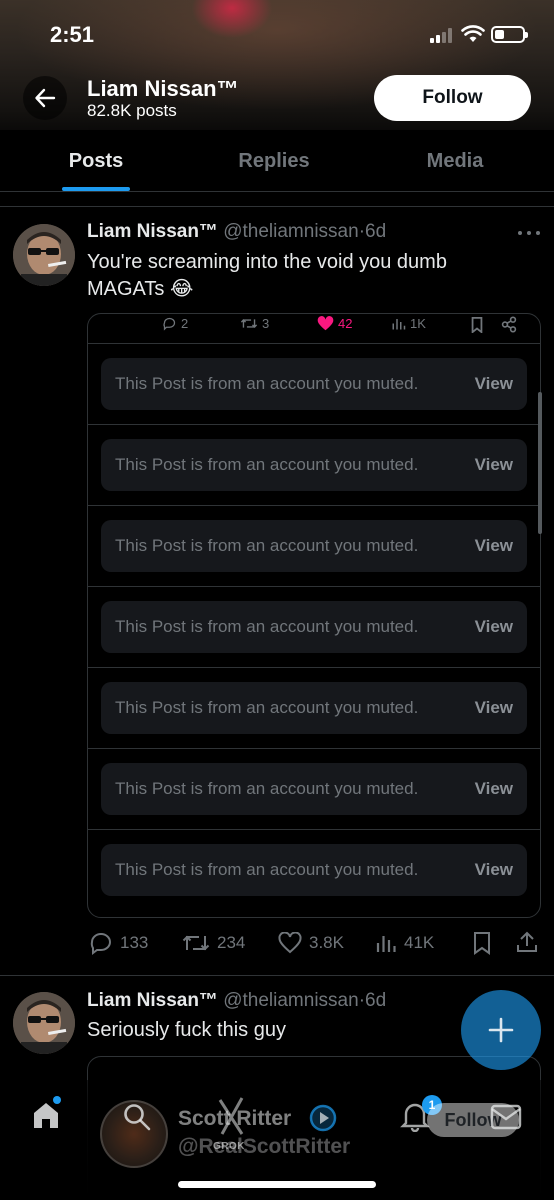 The height and width of the screenshot is (1200, 554). Describe the element at coordinates (408, 323) in the screenshot. I see `quote-views-button: 1K` at that location.